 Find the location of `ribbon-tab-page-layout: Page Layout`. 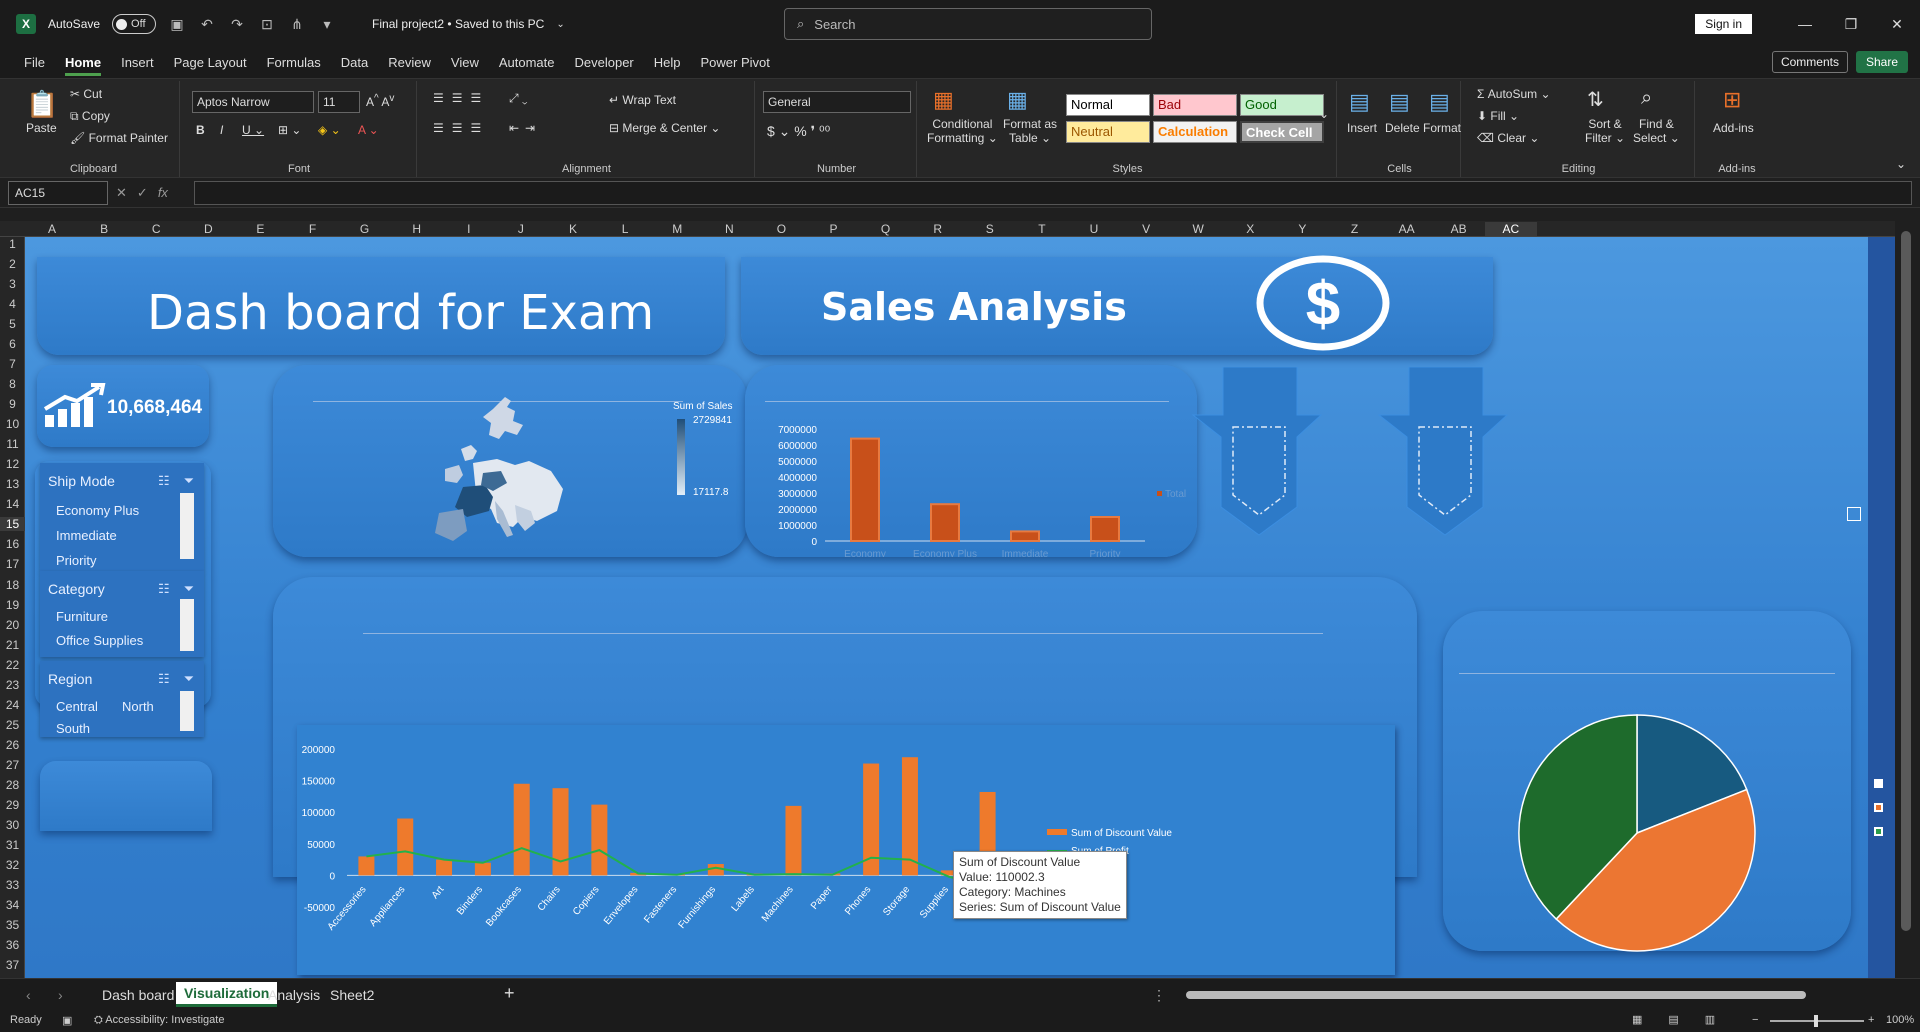

ribbon-tab-page-layout: Page Layout is located at coordinates (210, 63).